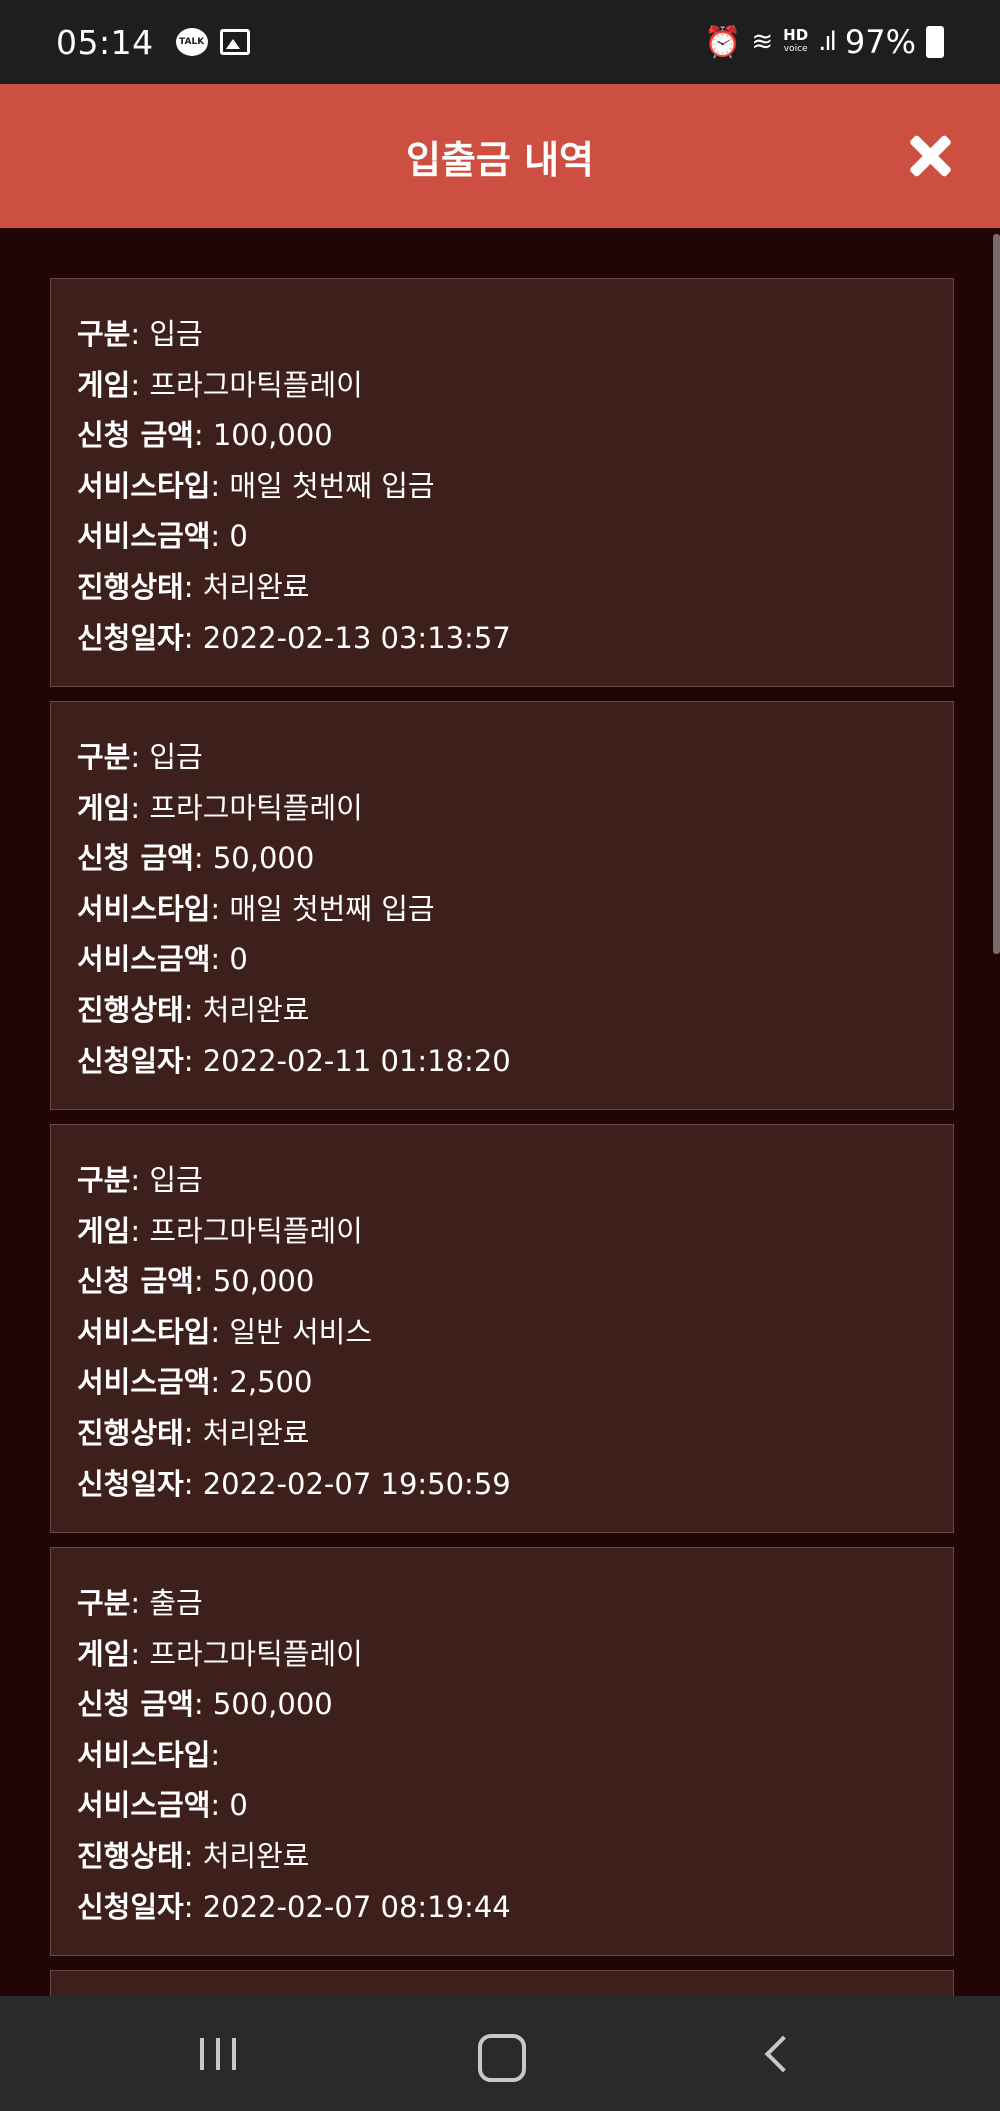 This screenshot has height=2111, width=1000. What do you see at coordinates (105, 42) in the screenshot?
I see `status-time: 05:14` at bounding box center [105, 42].